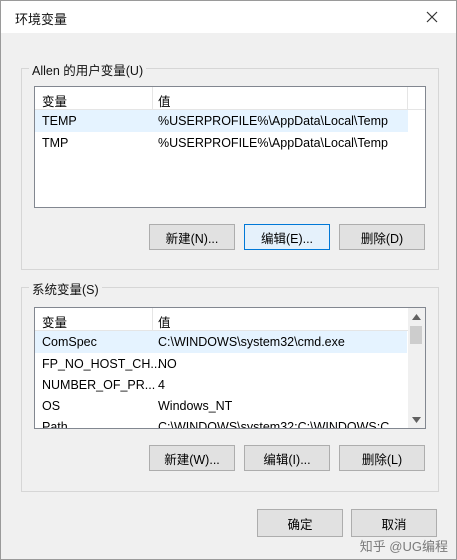  Describe the element at coordinates (394, 523) in the screenshot. I see `cancel-button: 取消` at that location.